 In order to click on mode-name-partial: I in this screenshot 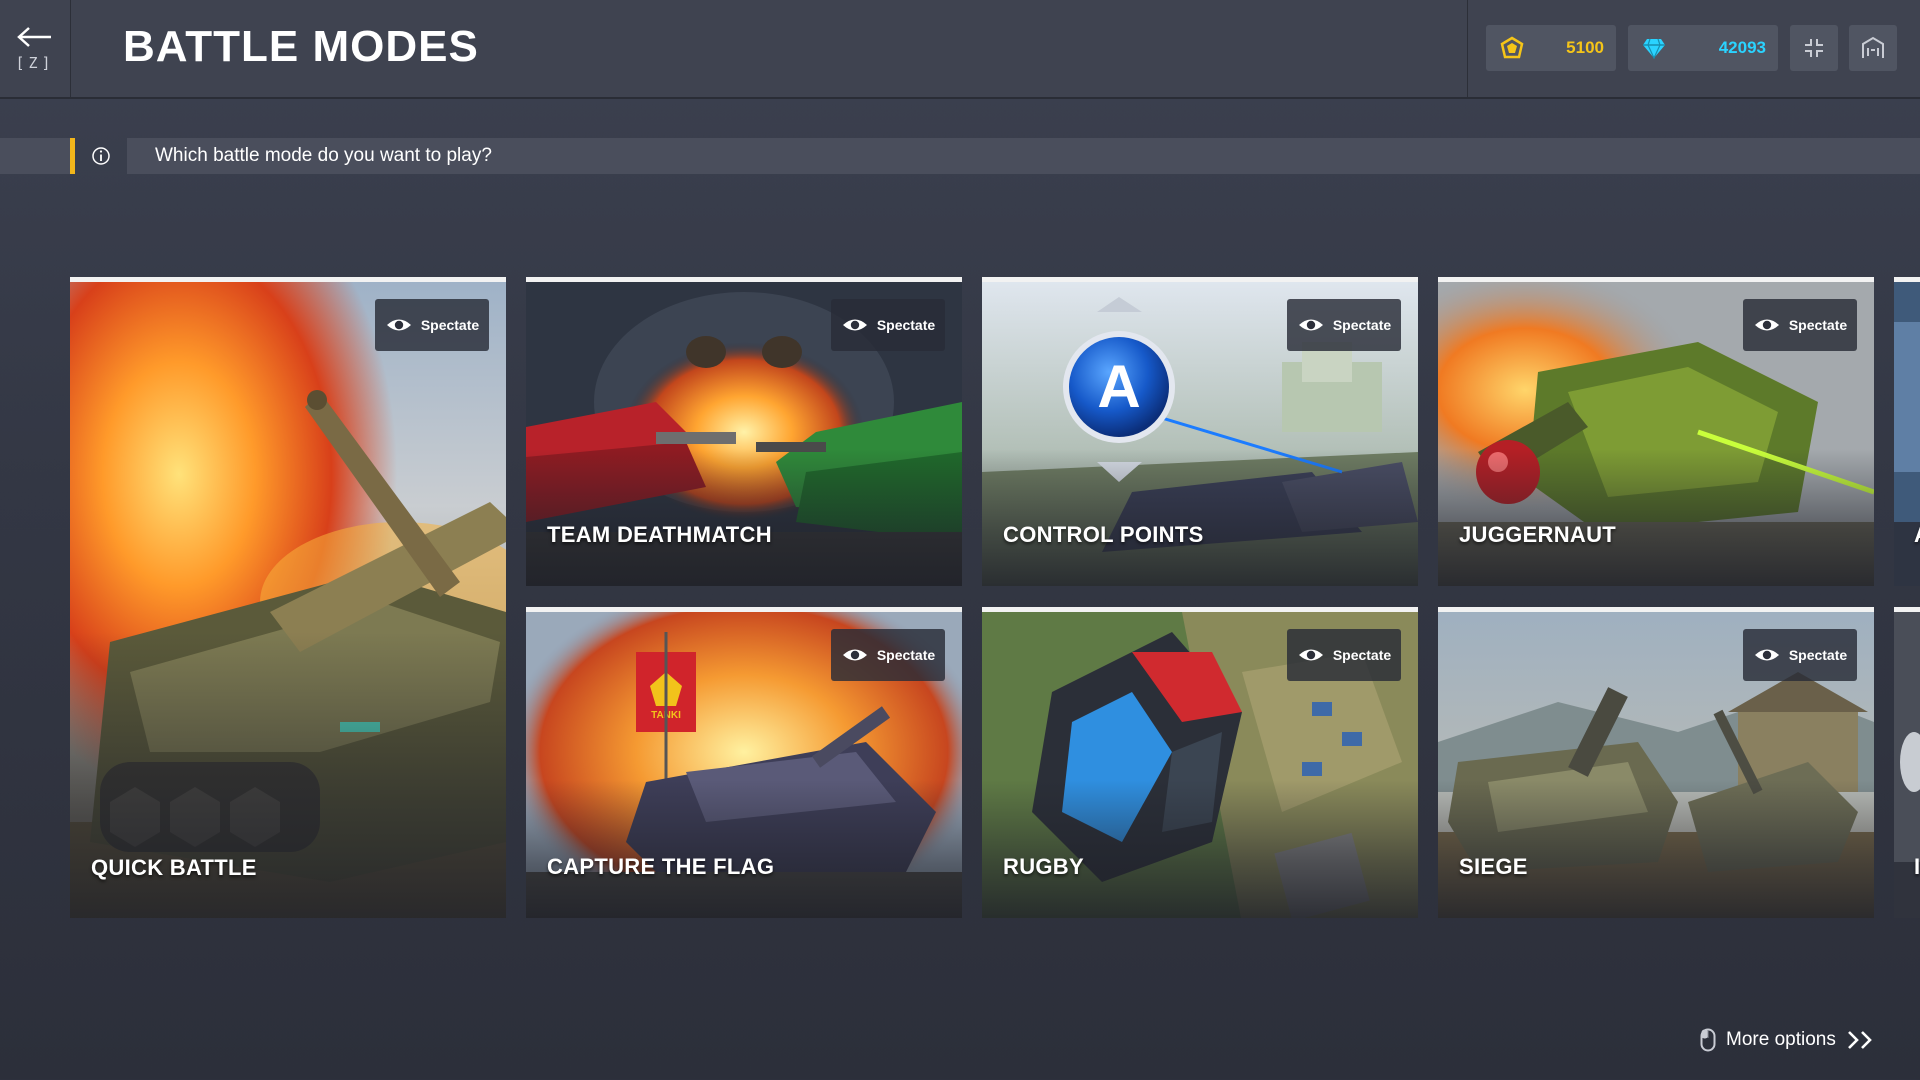, I will do `click(1917, 866)`.